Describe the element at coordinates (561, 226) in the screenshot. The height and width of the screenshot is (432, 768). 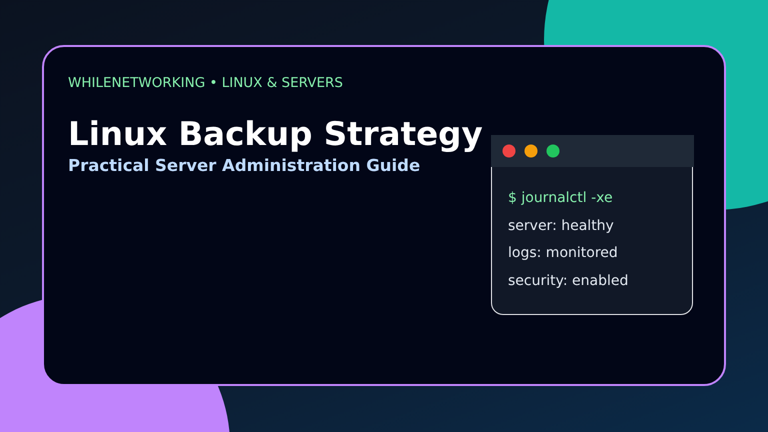
I see `terminal-line: server: healthy` at that location.